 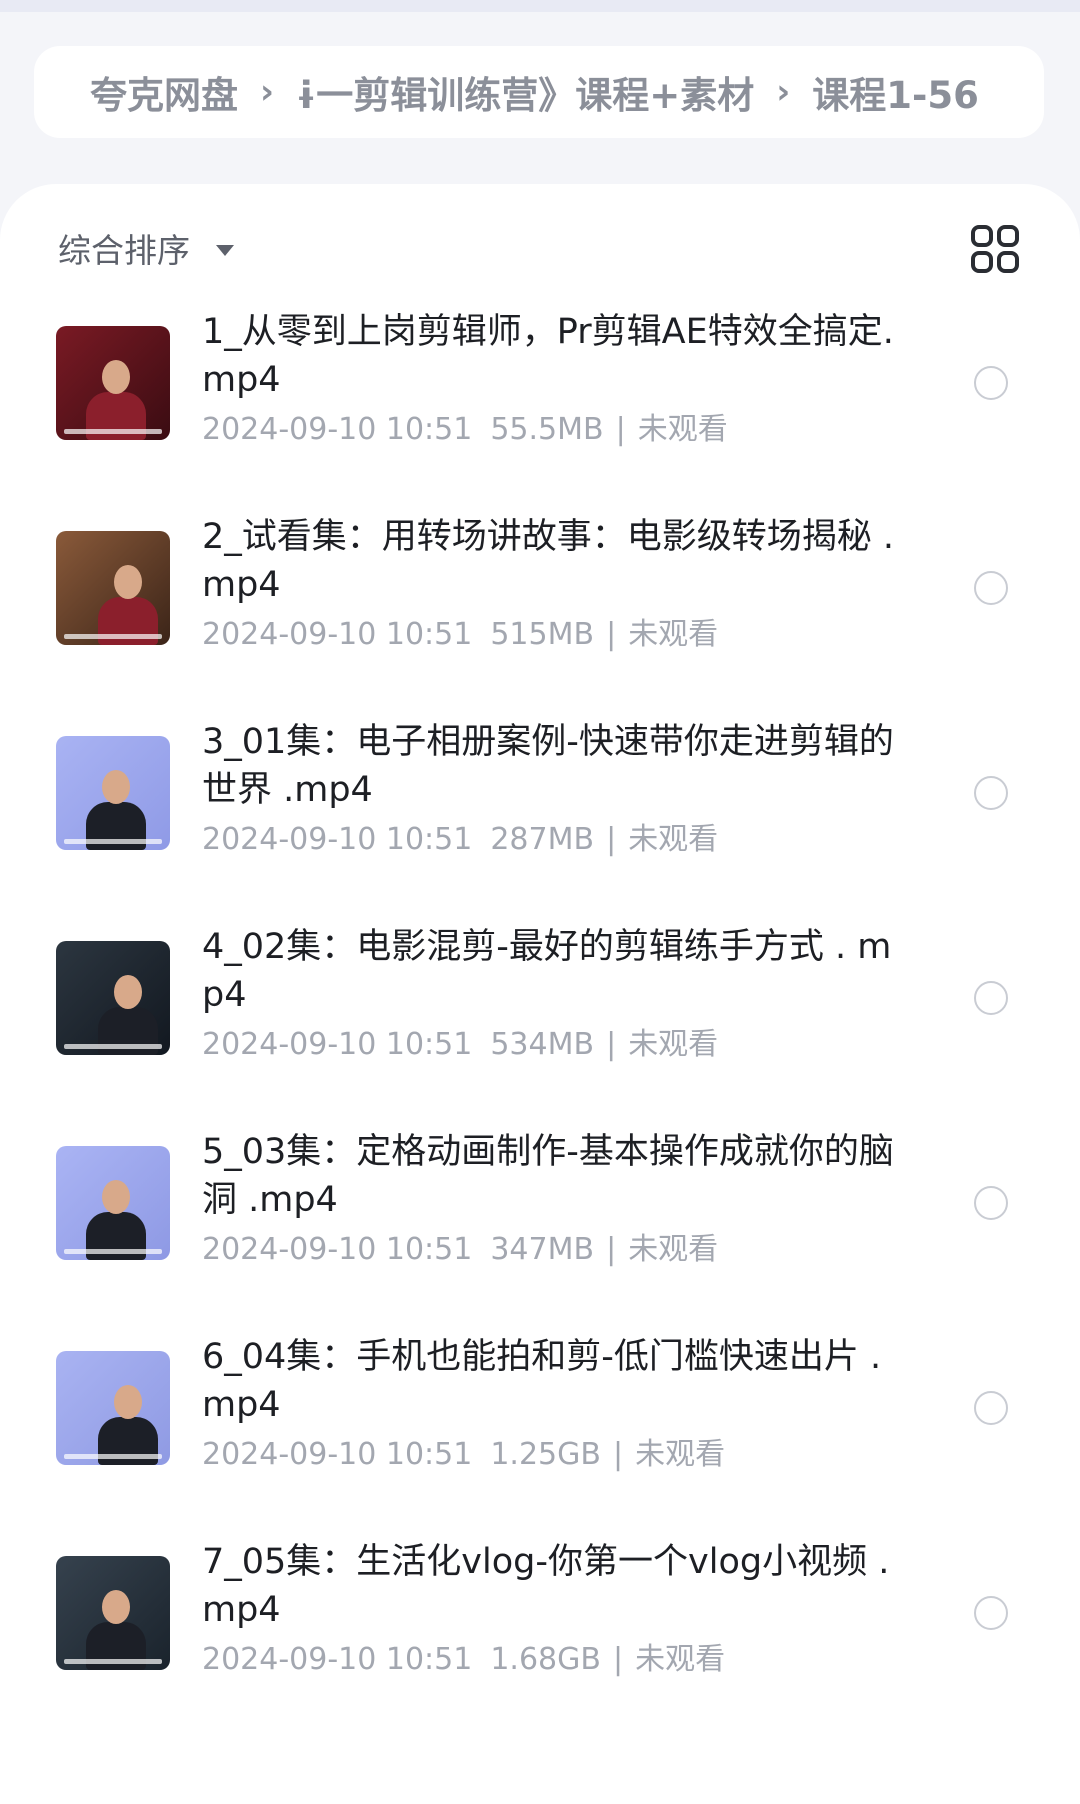 I want to click on sort-label: 综合排序, so click(x=124, y=250).